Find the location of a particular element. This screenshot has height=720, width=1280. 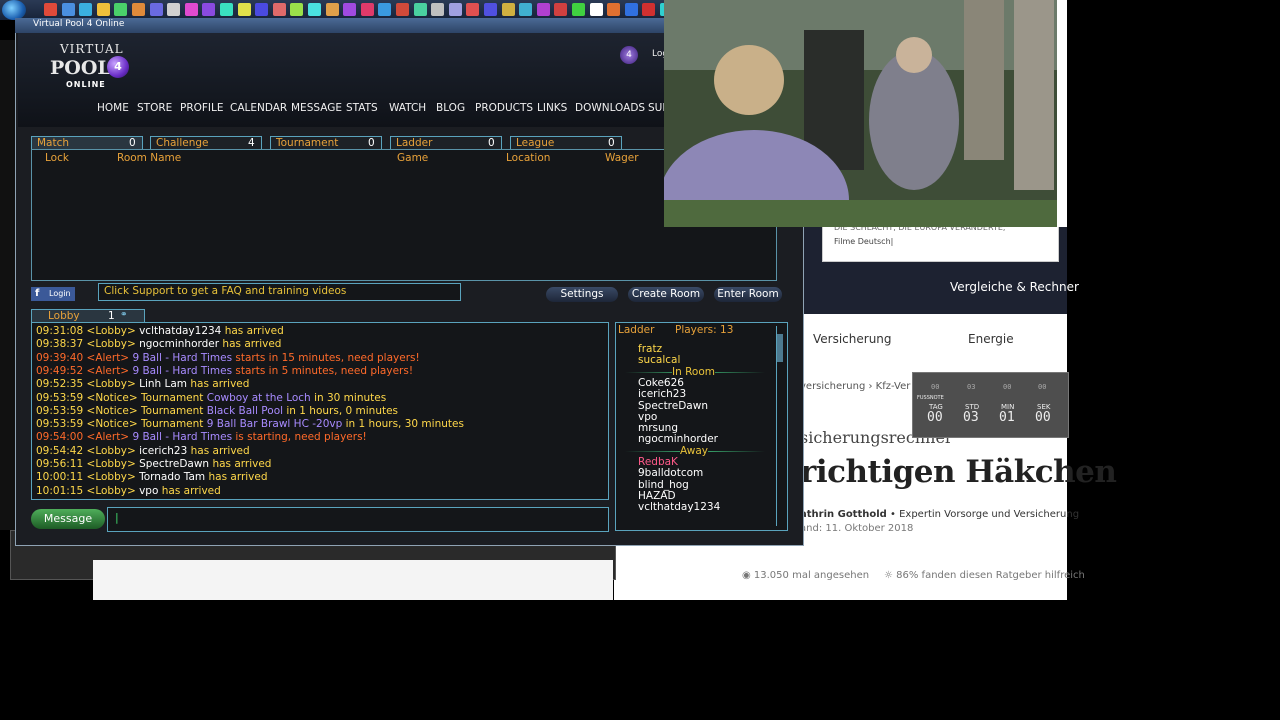

login-ball-icon: 4 is located at coordinates (629, 55).